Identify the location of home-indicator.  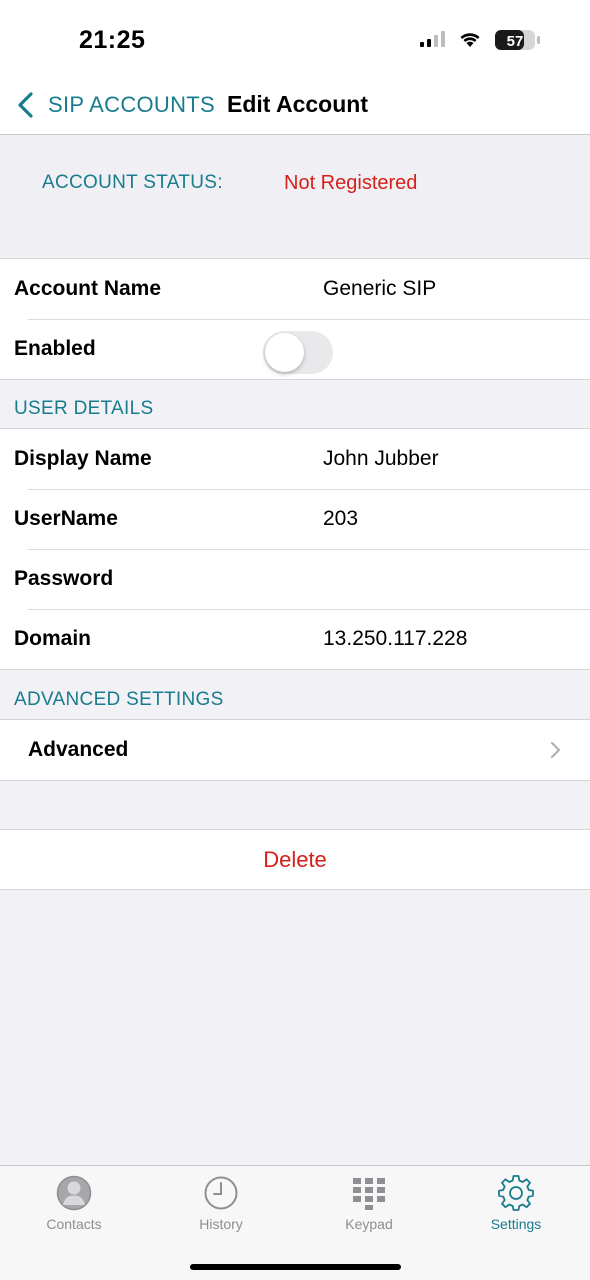
(295, 1267).